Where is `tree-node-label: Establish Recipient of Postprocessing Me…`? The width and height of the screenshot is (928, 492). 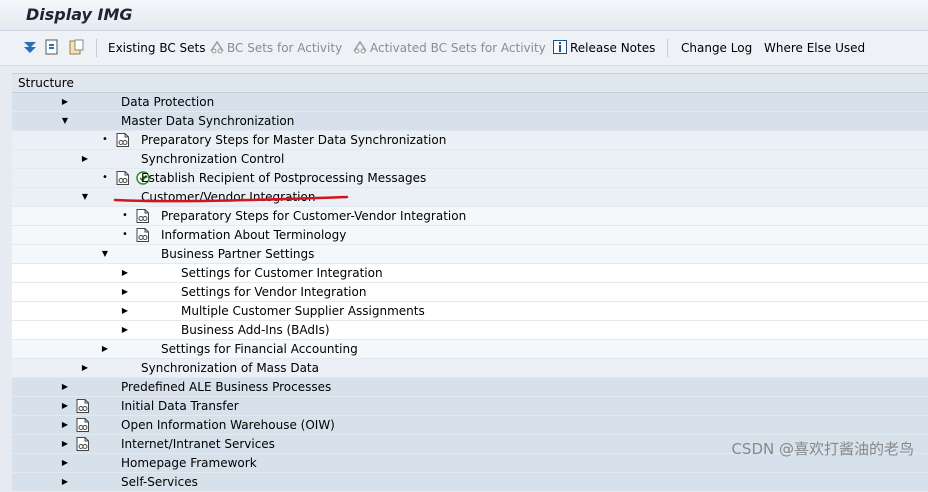 tree-node-label: Establish Recipient of Postprocessing Me… is located at coordinates (284, 178).